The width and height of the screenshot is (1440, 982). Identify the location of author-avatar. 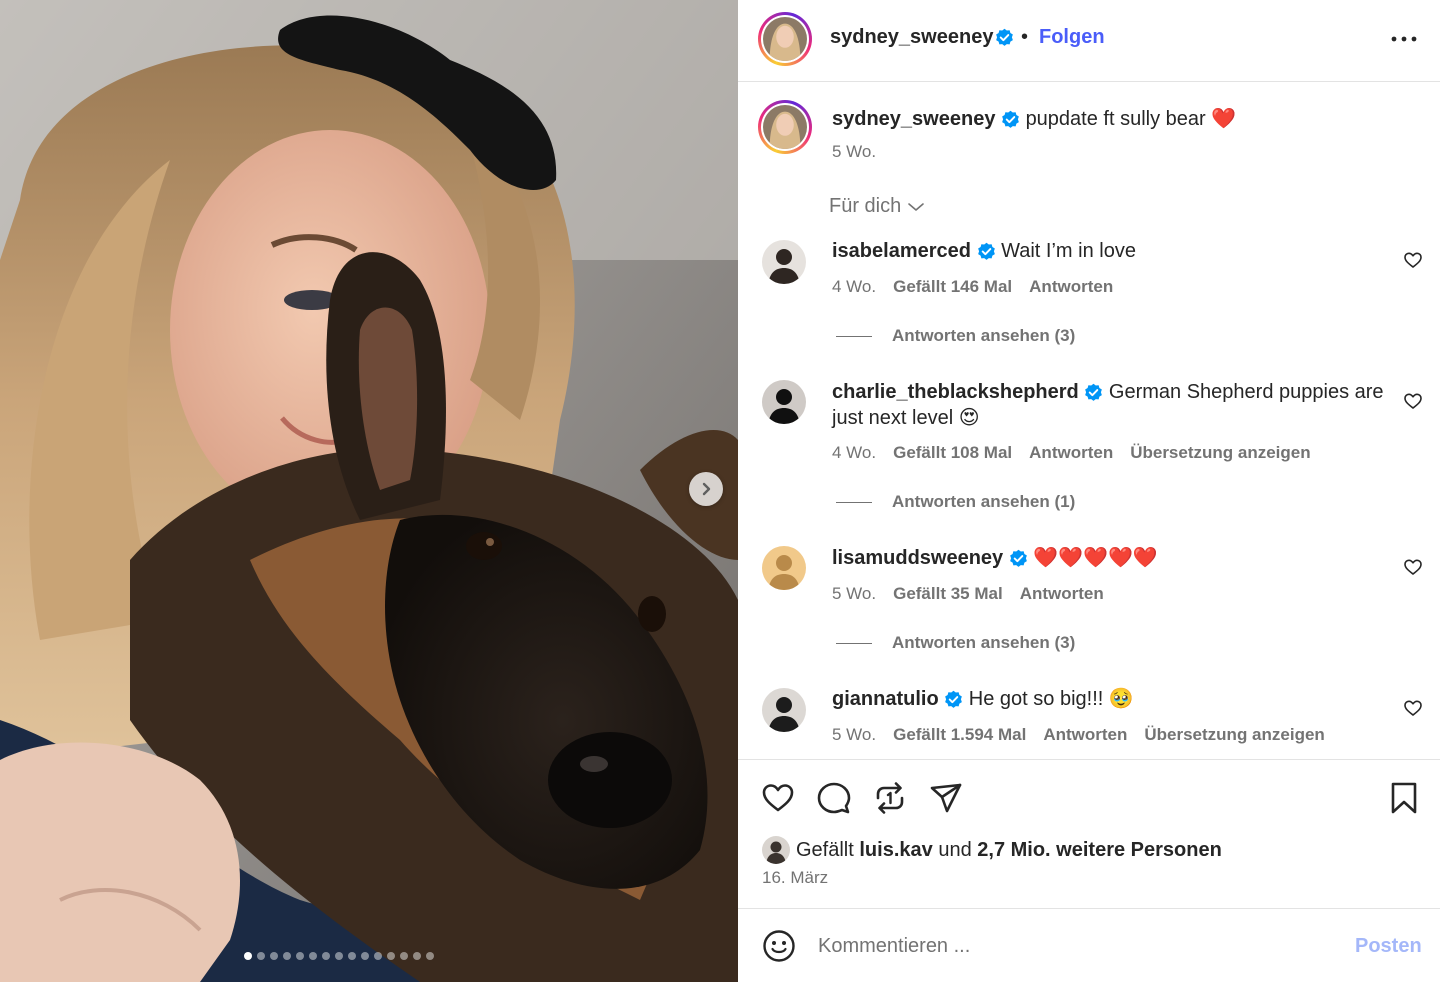
(785, 39).